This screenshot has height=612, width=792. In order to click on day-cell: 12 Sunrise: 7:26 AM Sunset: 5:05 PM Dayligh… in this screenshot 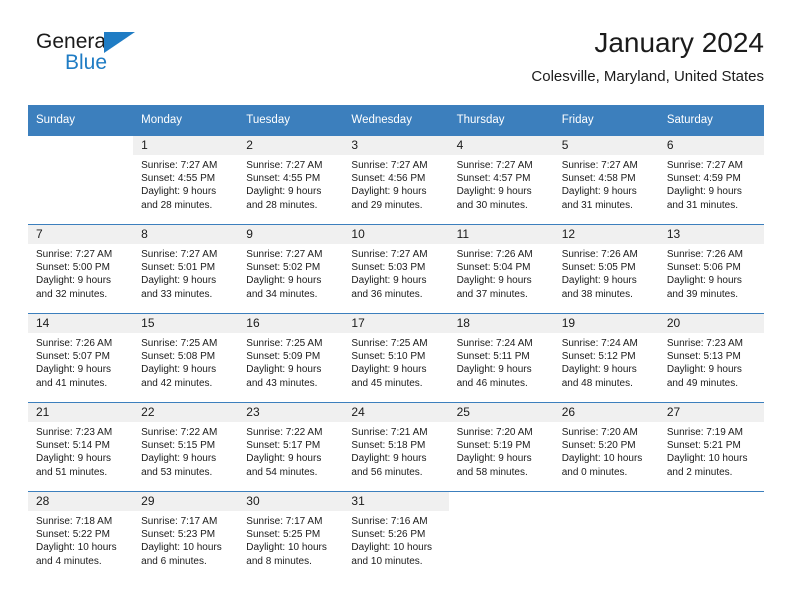, I will do `click(606, 268)`.